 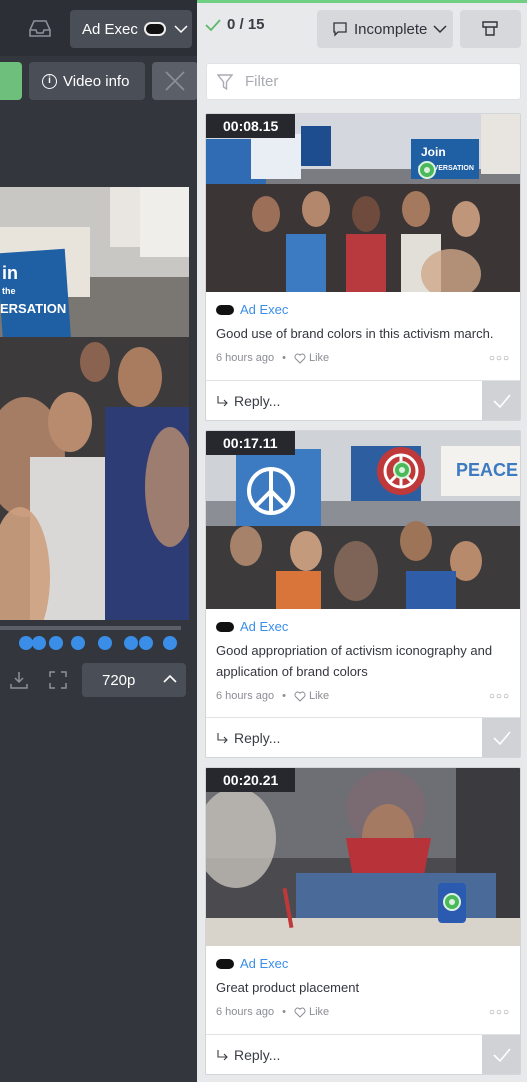 What do you see at coordinates (10, 273) in the screenshot?
I see `svg-text: in` at bounding box center [10, 273].